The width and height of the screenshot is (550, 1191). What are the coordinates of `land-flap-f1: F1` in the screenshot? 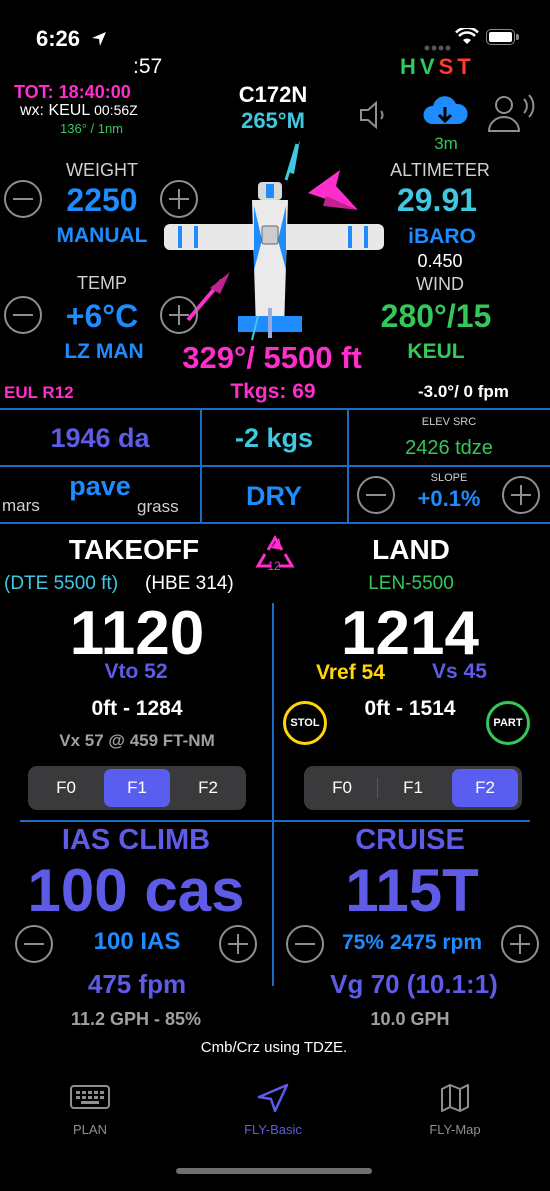 It's located at (413, 788).